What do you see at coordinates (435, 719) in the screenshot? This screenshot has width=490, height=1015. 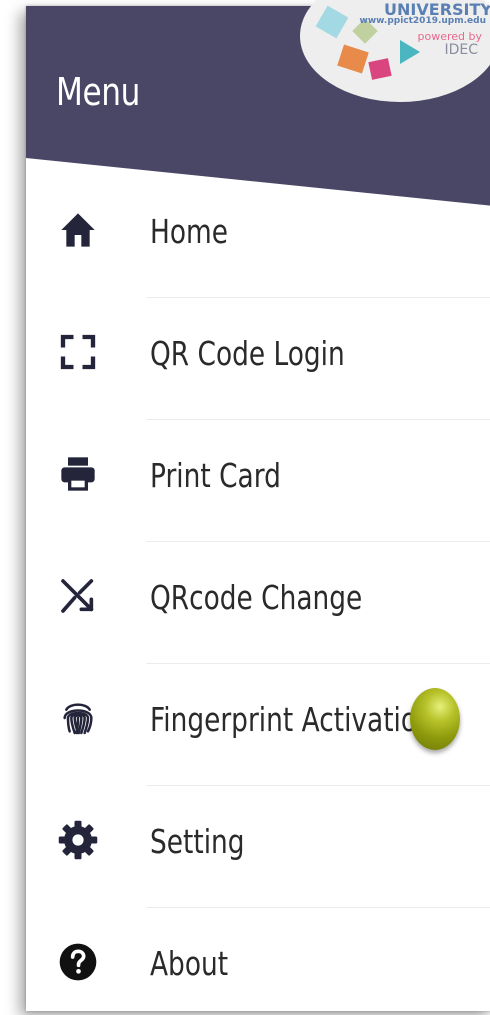 I see `fingerprint-toggle` at bounding box center [435, 719].